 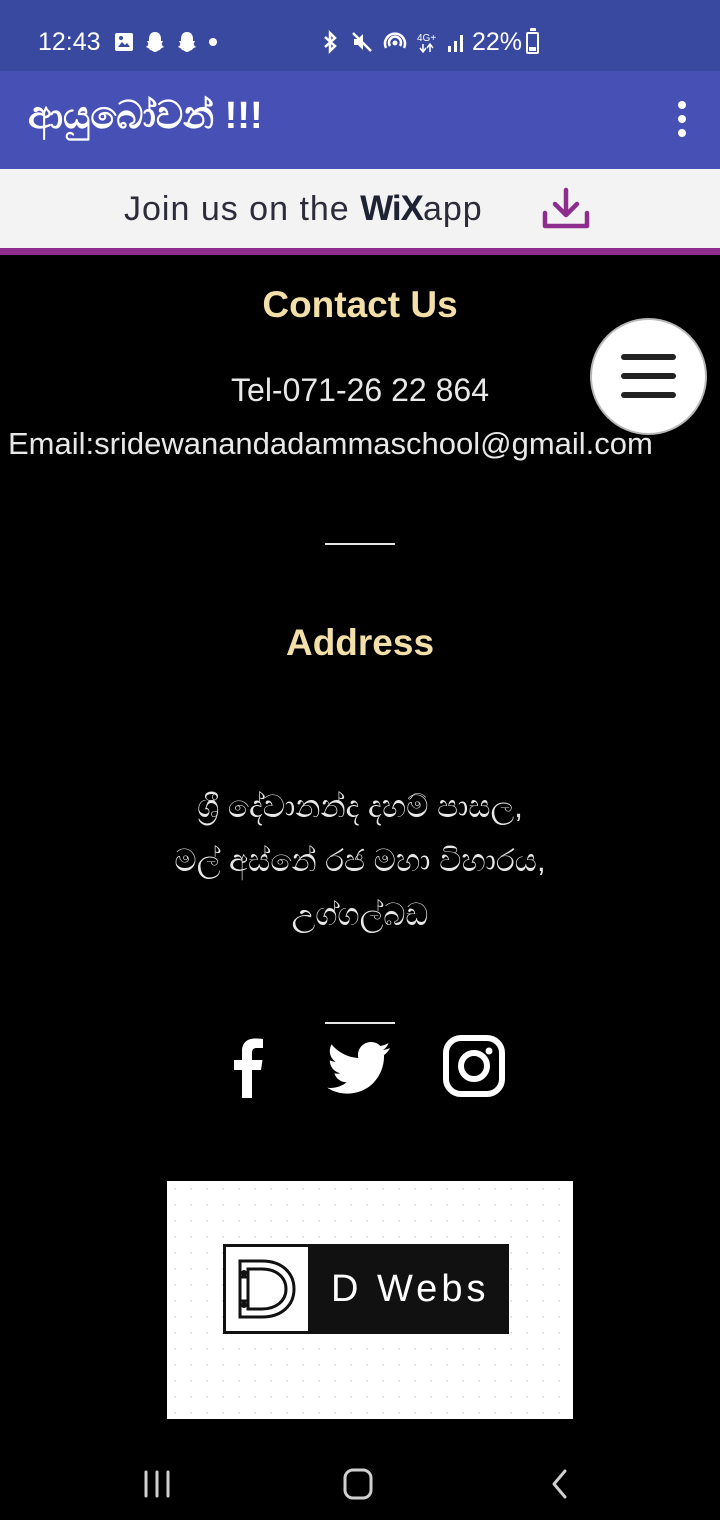 I want to click on home-icon, so click(x=358, y=1484).